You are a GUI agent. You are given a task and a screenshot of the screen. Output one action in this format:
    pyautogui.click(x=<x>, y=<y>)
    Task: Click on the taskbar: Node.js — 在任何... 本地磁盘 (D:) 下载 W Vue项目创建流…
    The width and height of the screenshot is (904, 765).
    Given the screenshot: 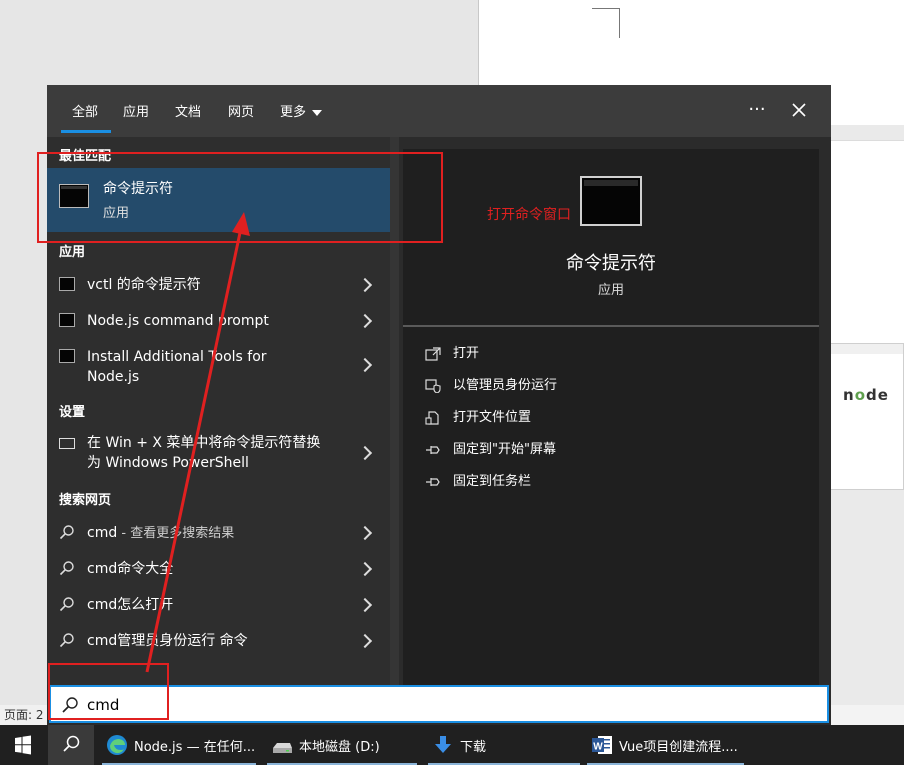 What is the action you would take?
    pyautogui.click(x=452, y=745)
    